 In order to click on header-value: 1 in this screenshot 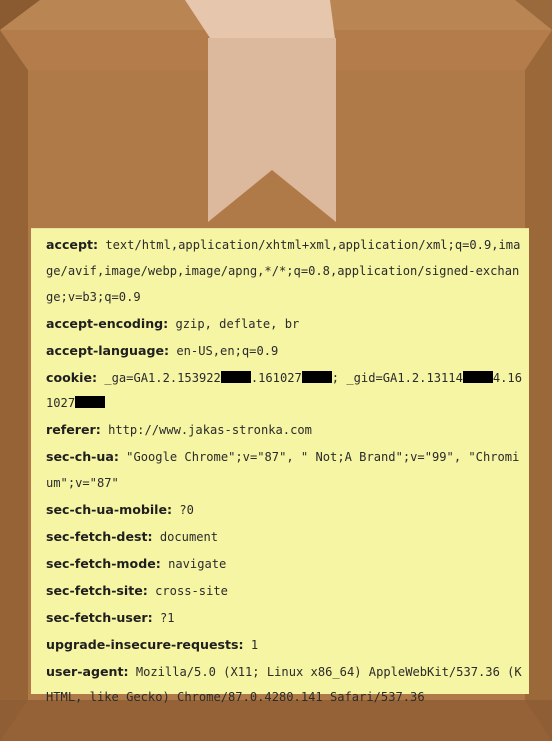, I will do `click(254, 644)`.